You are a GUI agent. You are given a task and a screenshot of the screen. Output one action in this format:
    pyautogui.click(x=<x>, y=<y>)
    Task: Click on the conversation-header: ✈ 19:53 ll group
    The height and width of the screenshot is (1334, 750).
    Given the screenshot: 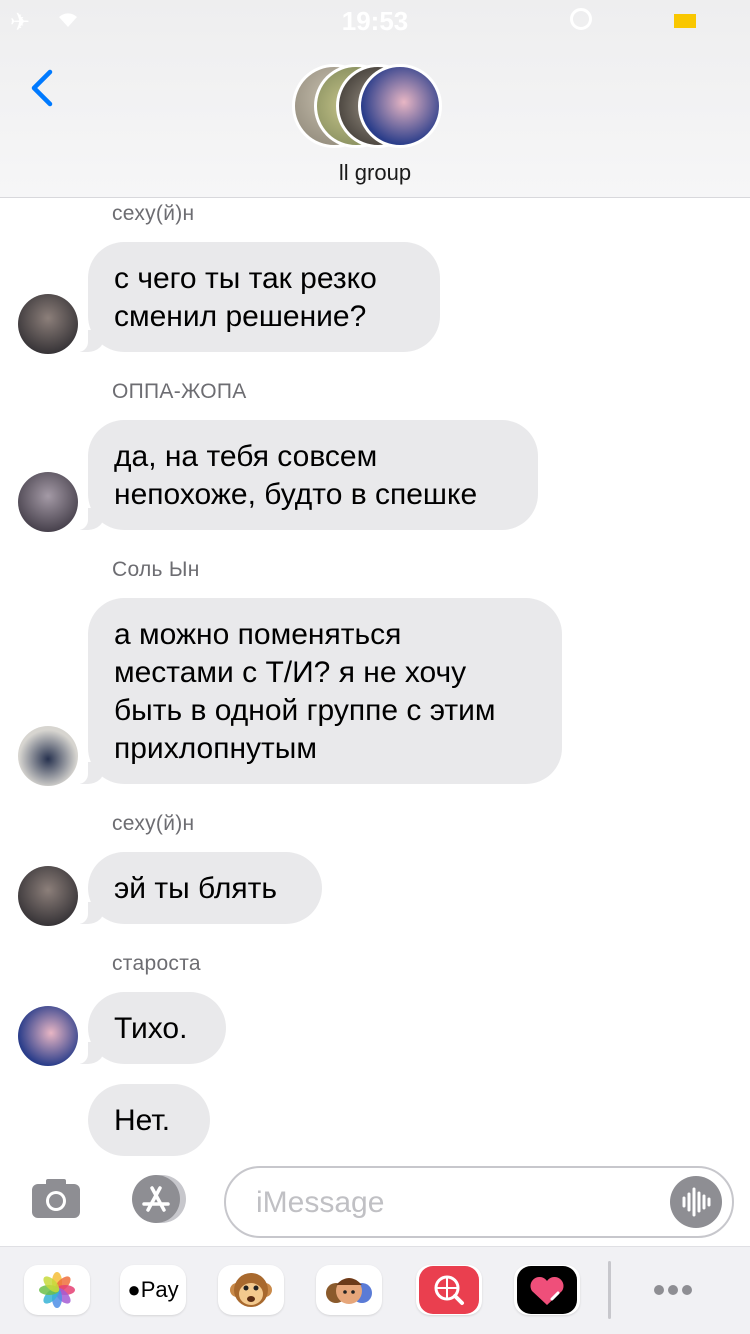 What is the action you would take?
    pyautogui.click(x=375, y=99)
    